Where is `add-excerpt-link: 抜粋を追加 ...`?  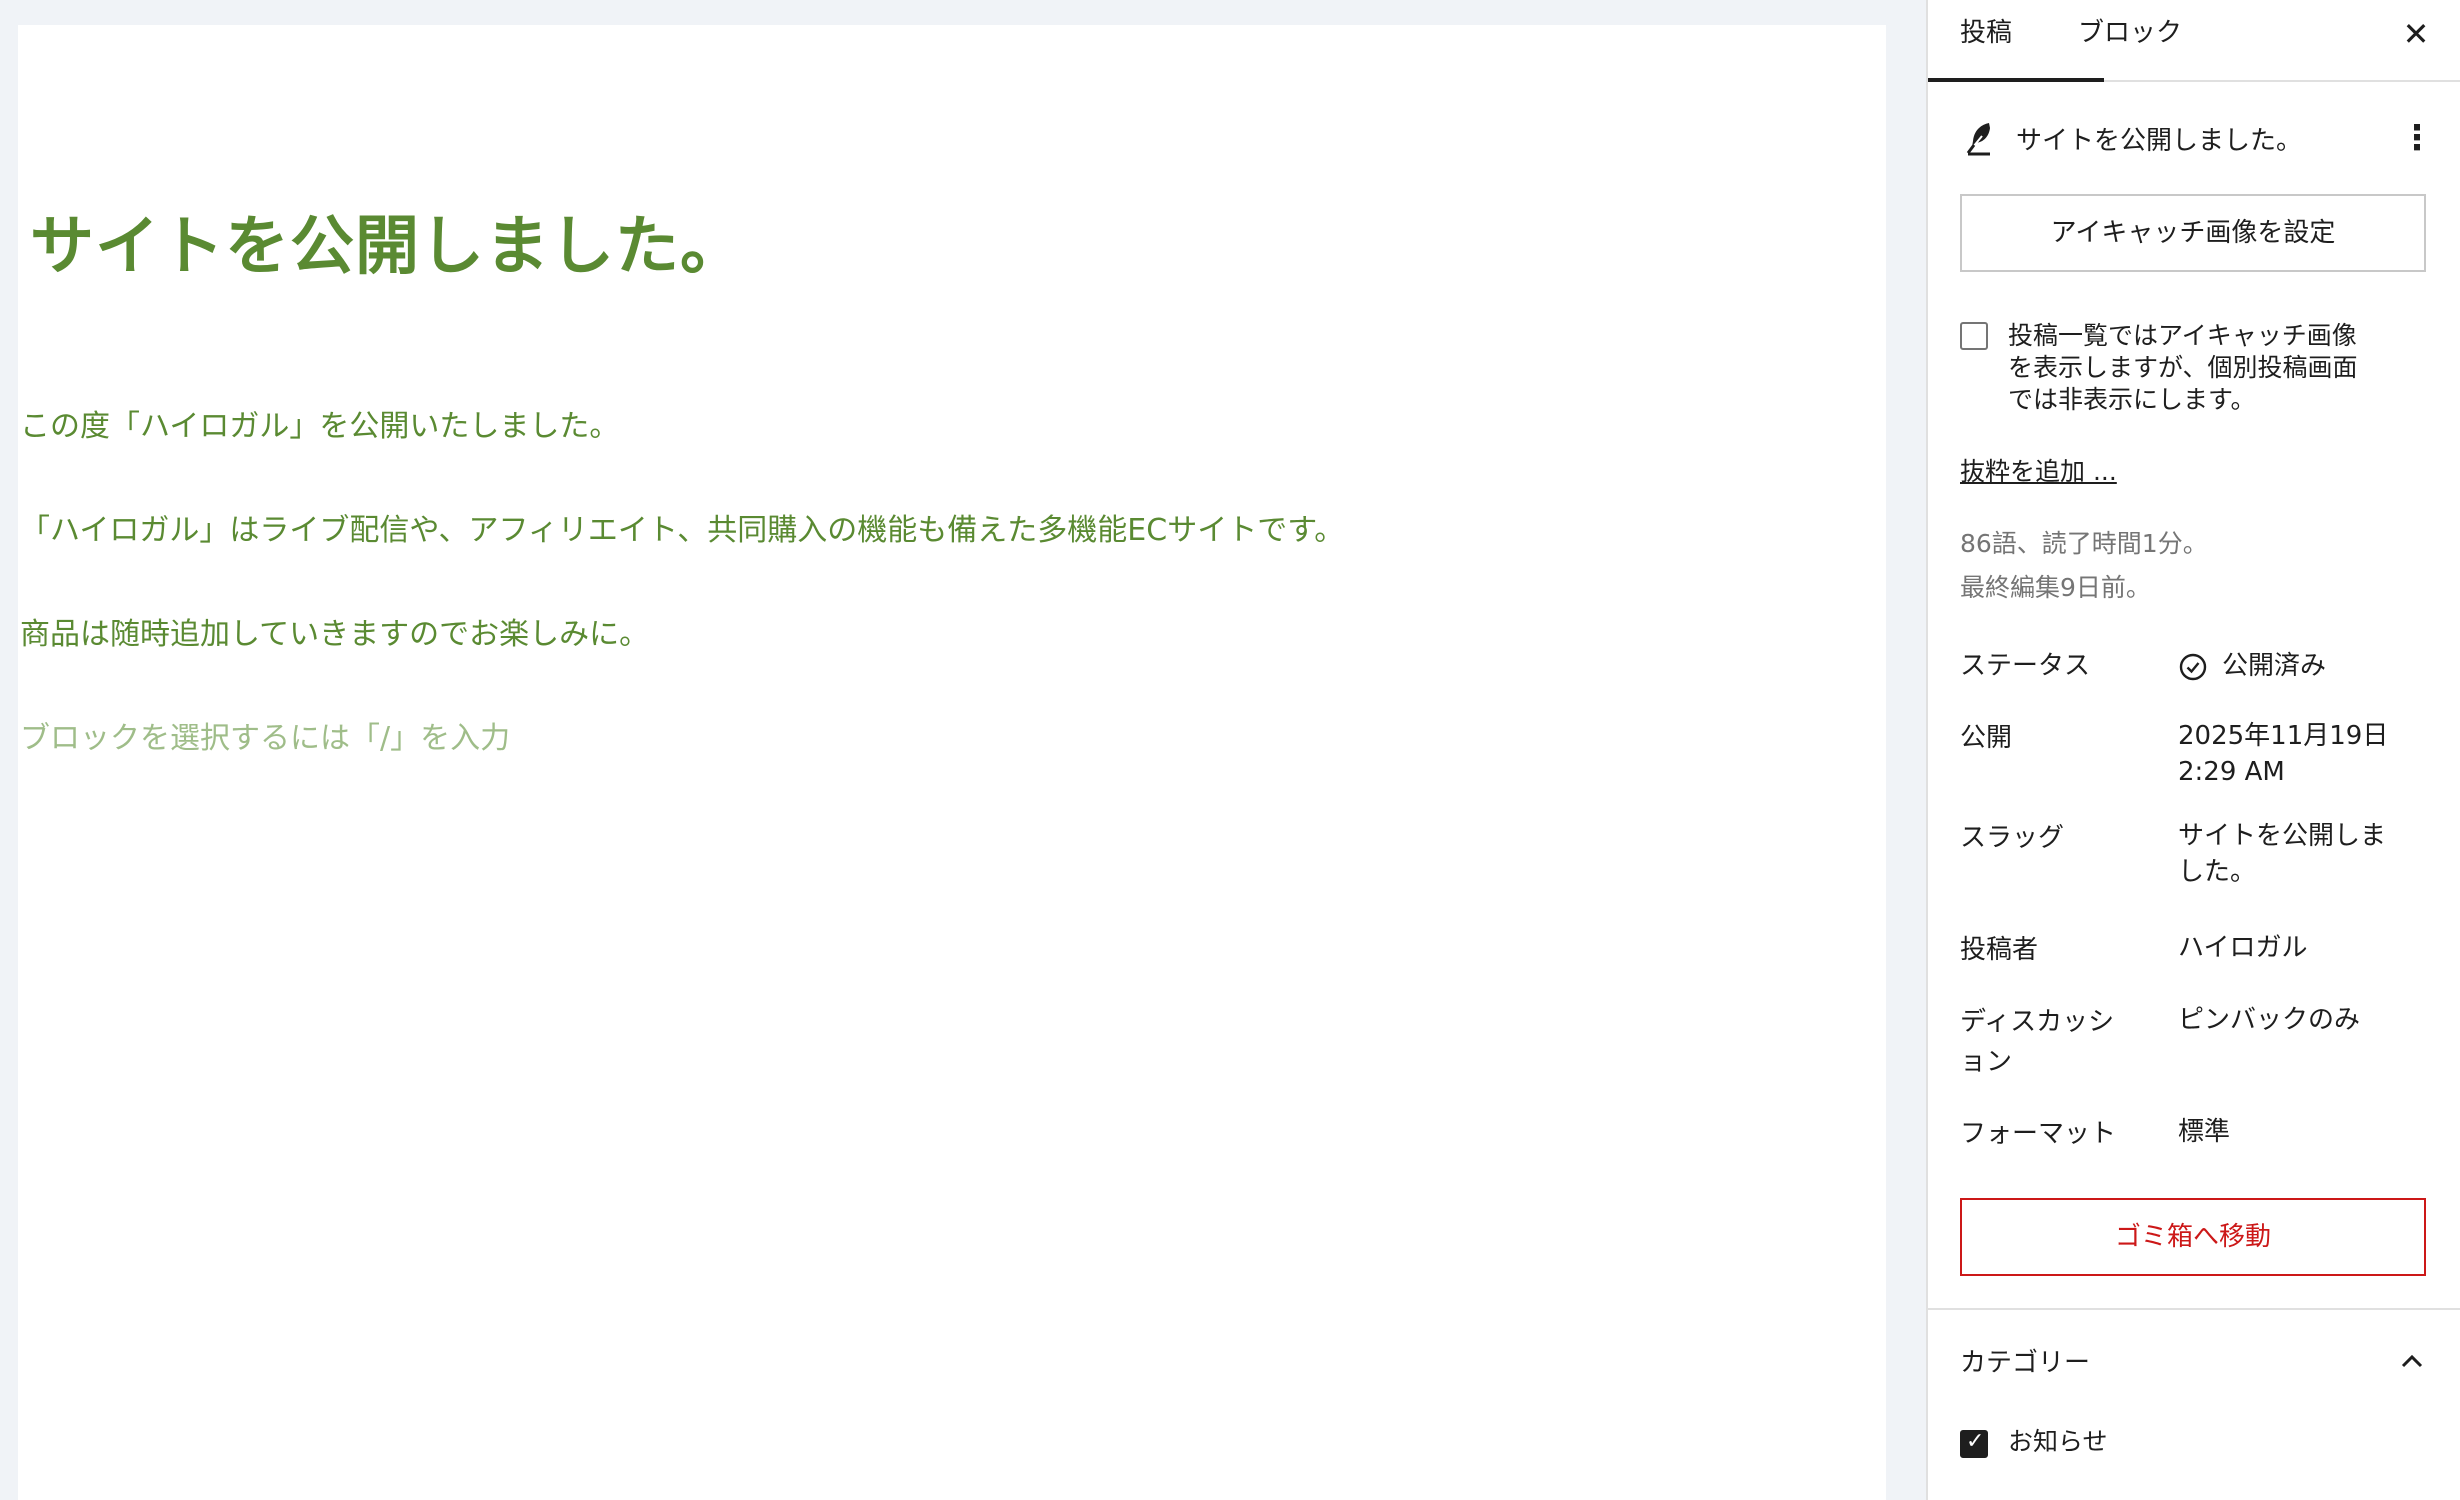 add-excerpt-link: 抜粋を追加 ... is located at coordinates (2038, 470).